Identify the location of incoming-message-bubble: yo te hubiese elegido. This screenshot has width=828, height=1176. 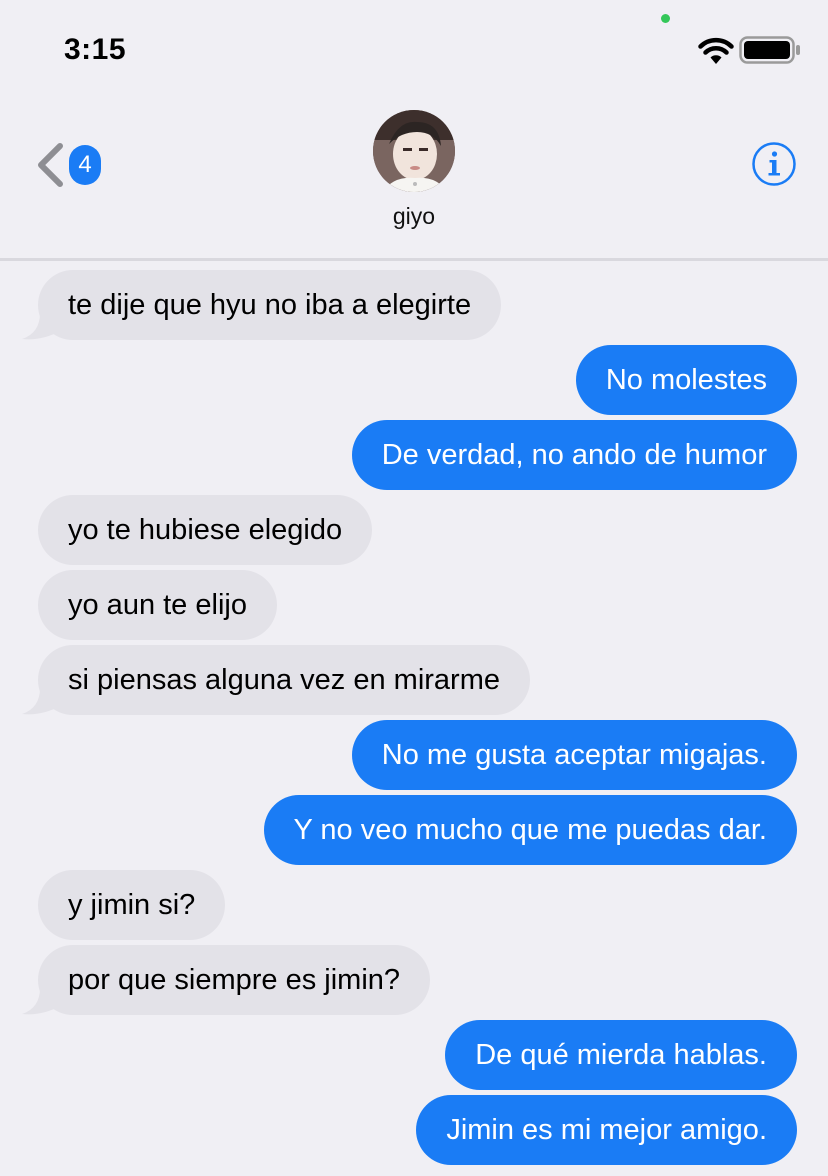
(205, 530).